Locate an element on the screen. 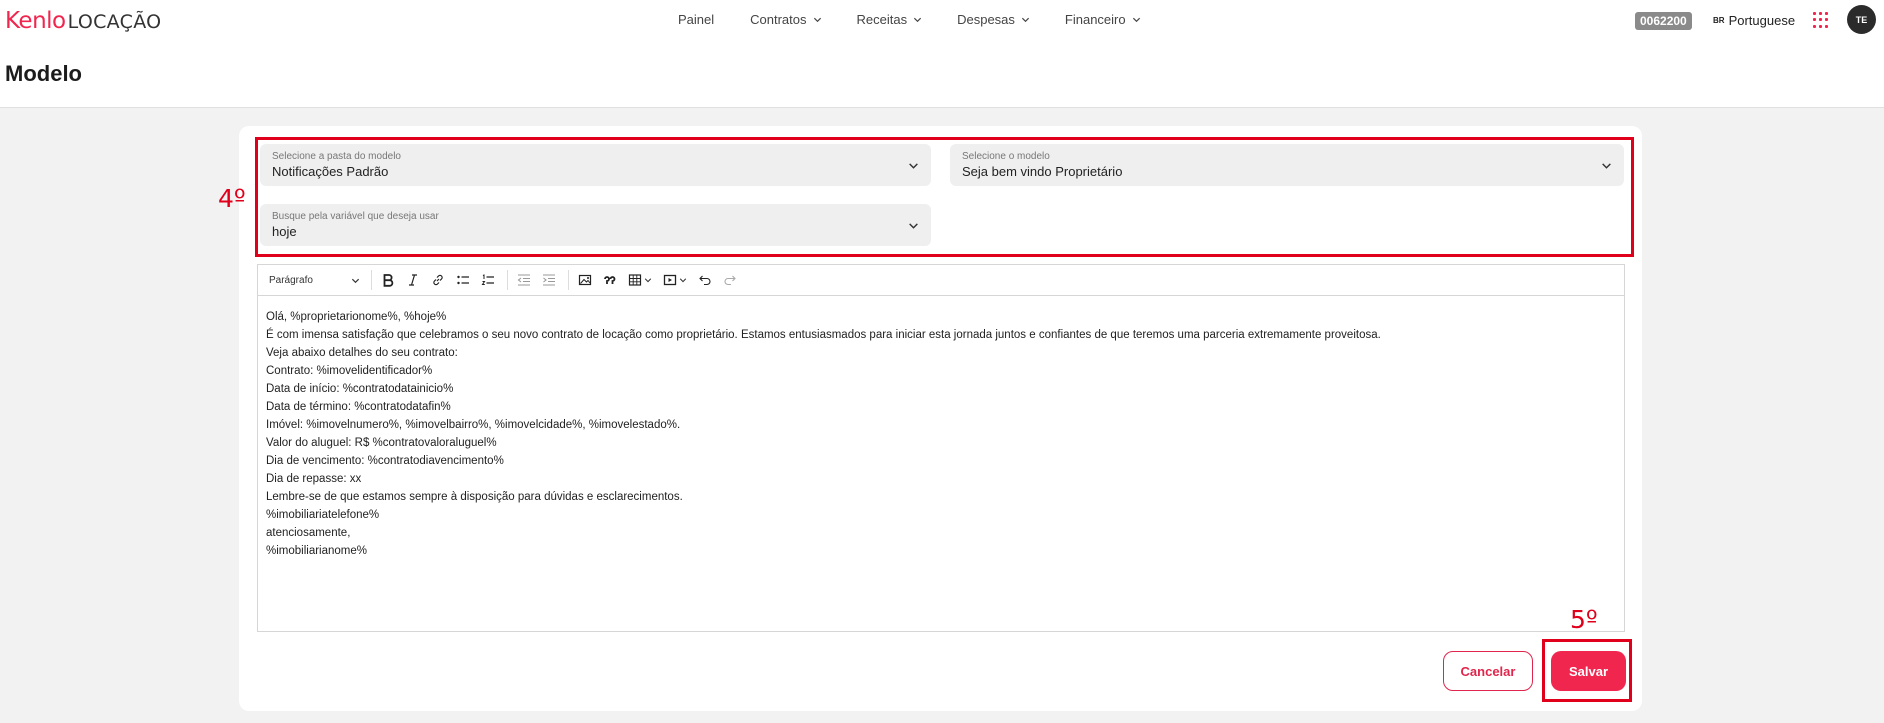  cancel-button: Cancelar is located at coordinates (1488, 671).